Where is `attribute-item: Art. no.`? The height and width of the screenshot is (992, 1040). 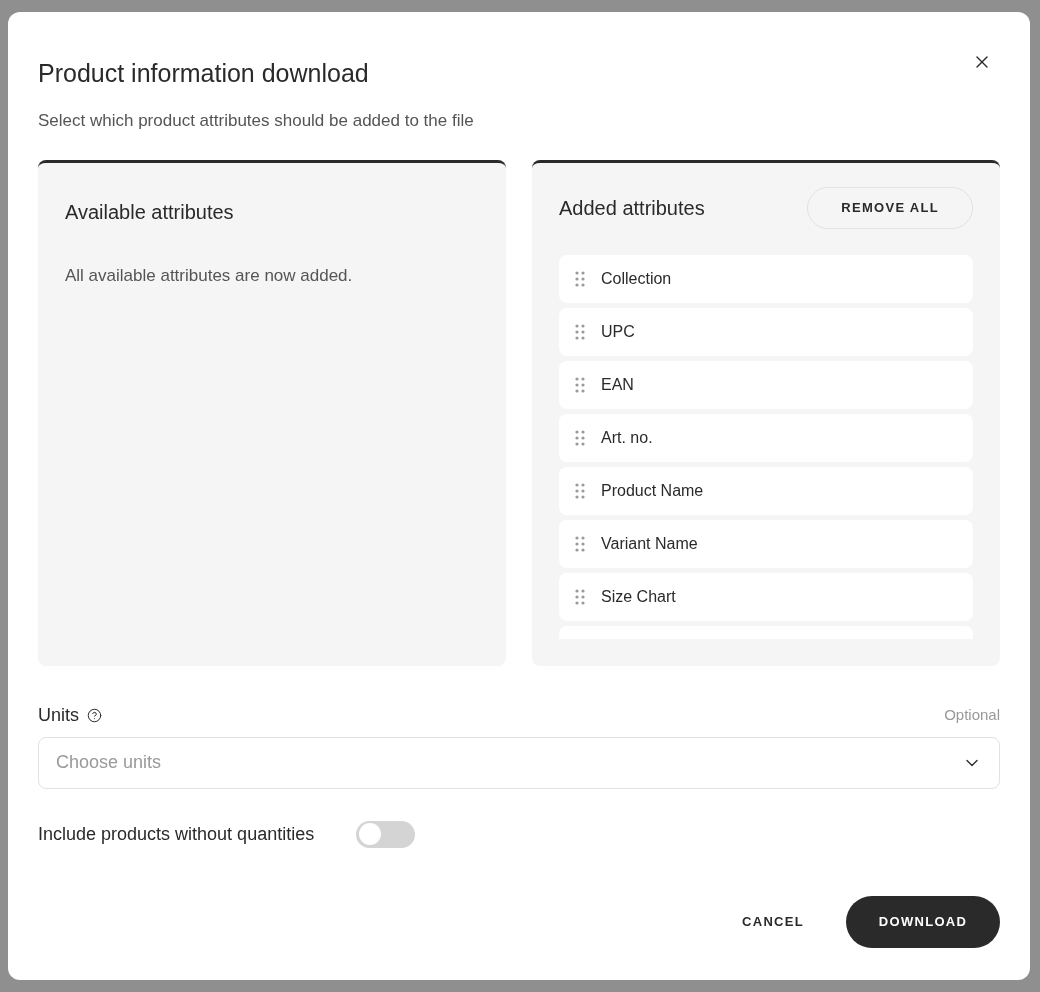
attribute-item: Art. no. is located at coordinates (766, 437).